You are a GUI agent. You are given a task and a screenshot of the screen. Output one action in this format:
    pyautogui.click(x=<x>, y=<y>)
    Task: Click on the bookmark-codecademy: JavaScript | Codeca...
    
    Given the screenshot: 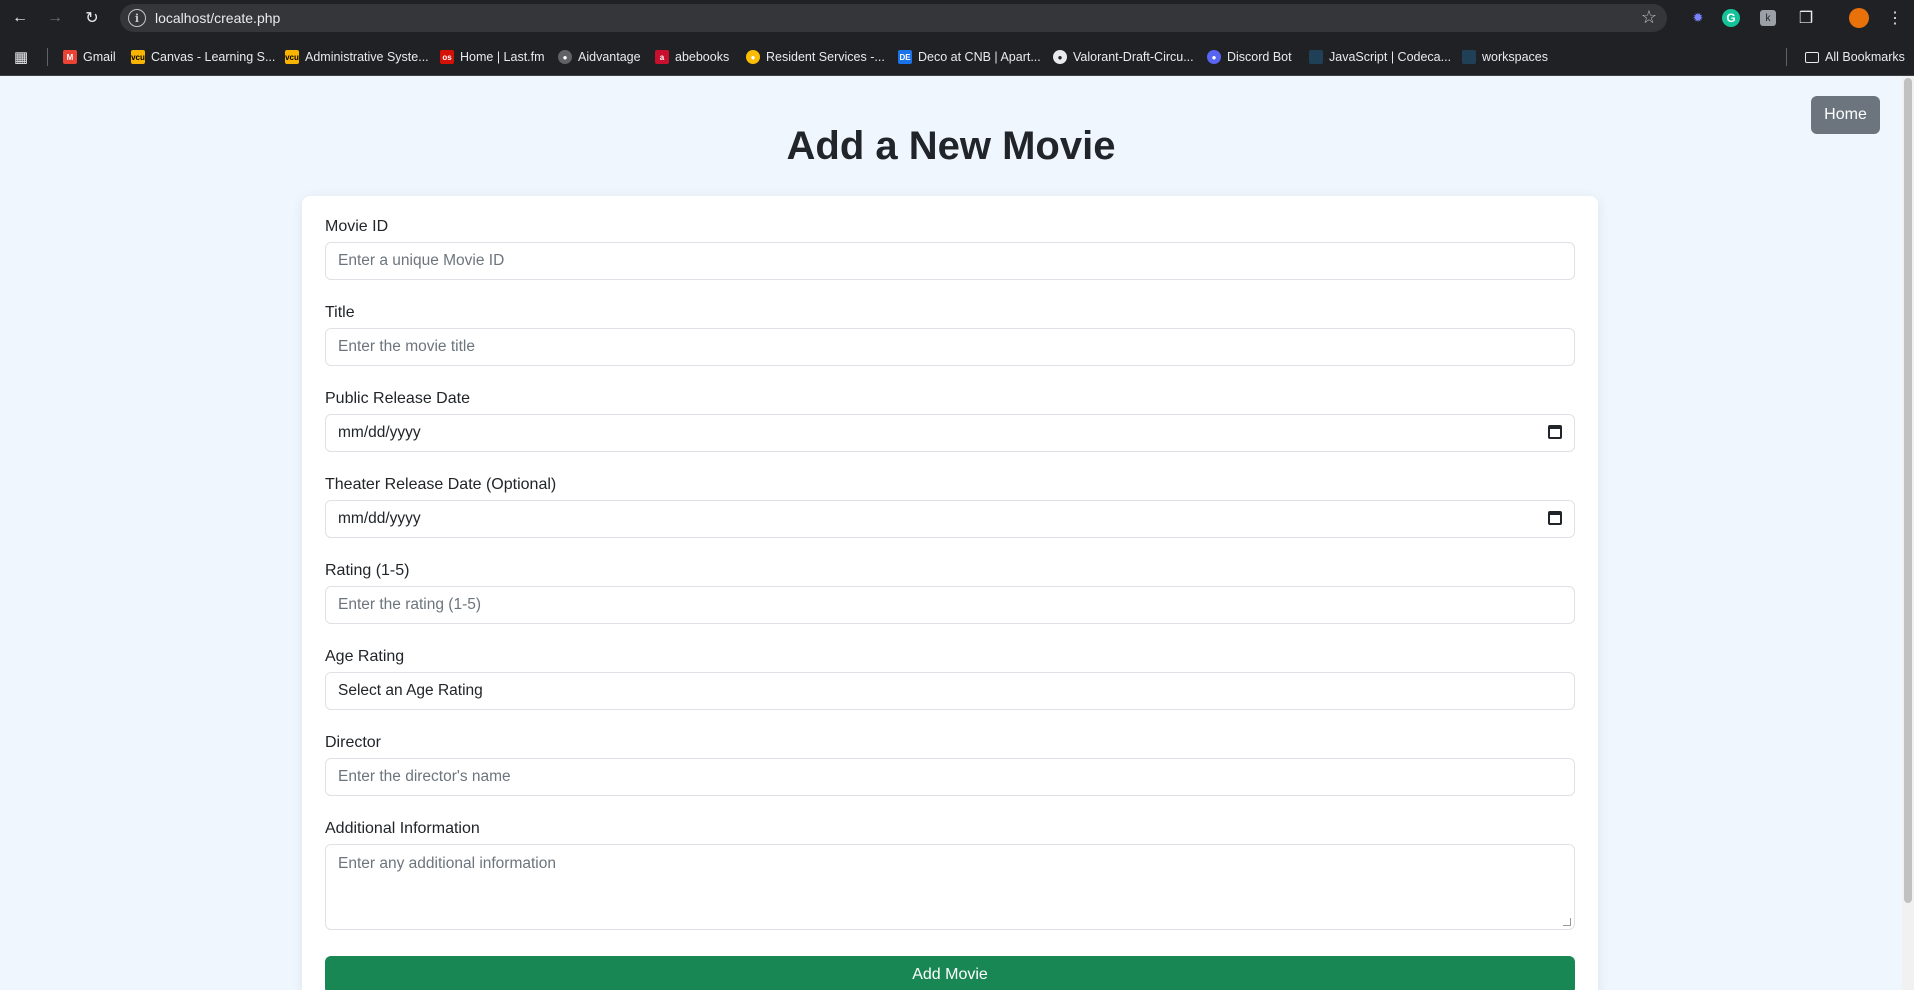 What is the action you would take?
    pyautogui.click(x=1380, y=57)
    